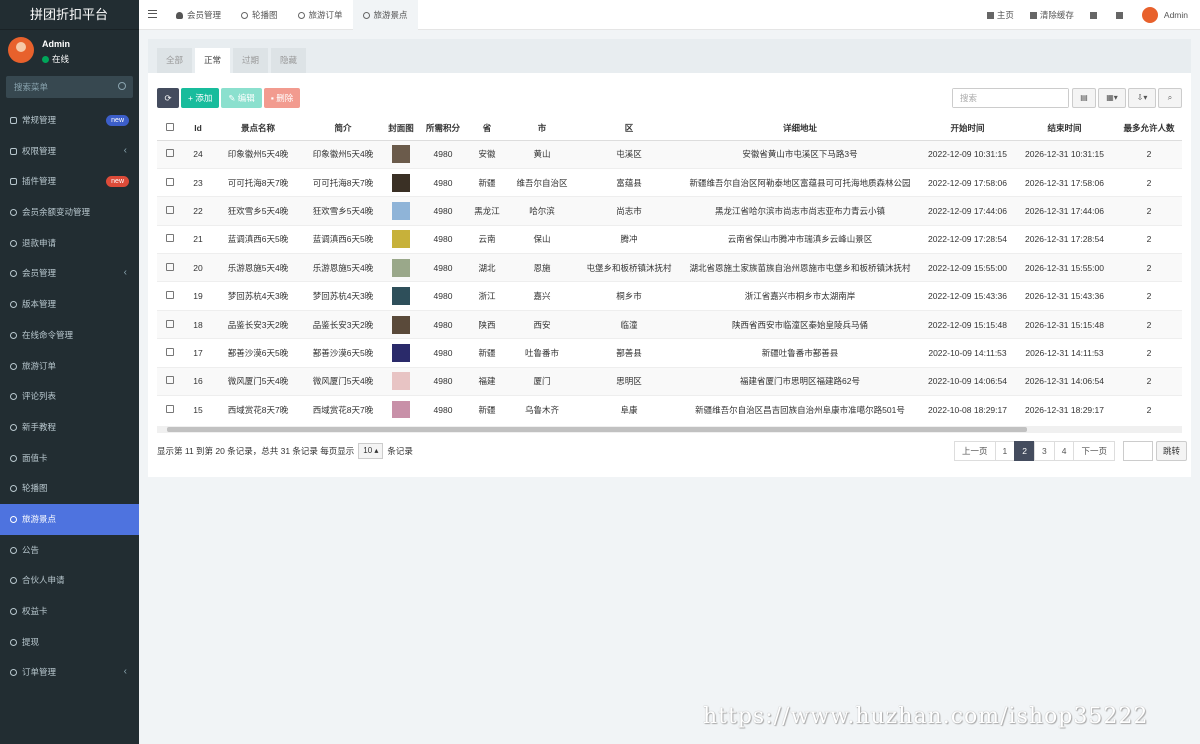 This screenshot has width=1200, height=744. I want to click on column-header: 详细地址, so click(800, 128).